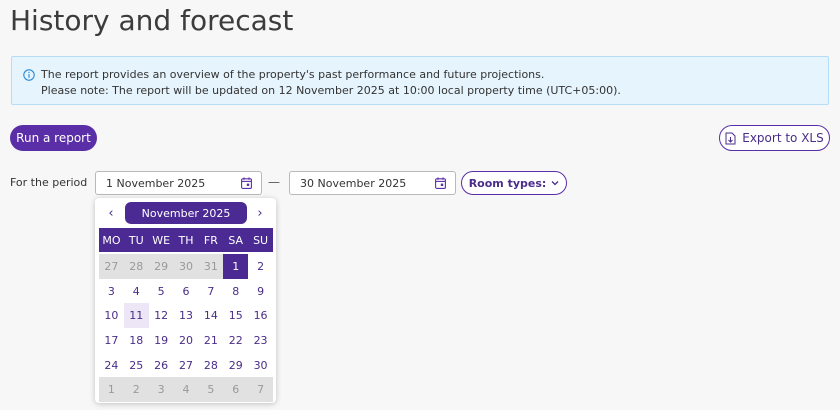 This screenshot has height=410, width=840. What do you see at coordinates (152, 20) in the screenshot?
I see `page-title: History and forecast` at bounding box center [152, 20].